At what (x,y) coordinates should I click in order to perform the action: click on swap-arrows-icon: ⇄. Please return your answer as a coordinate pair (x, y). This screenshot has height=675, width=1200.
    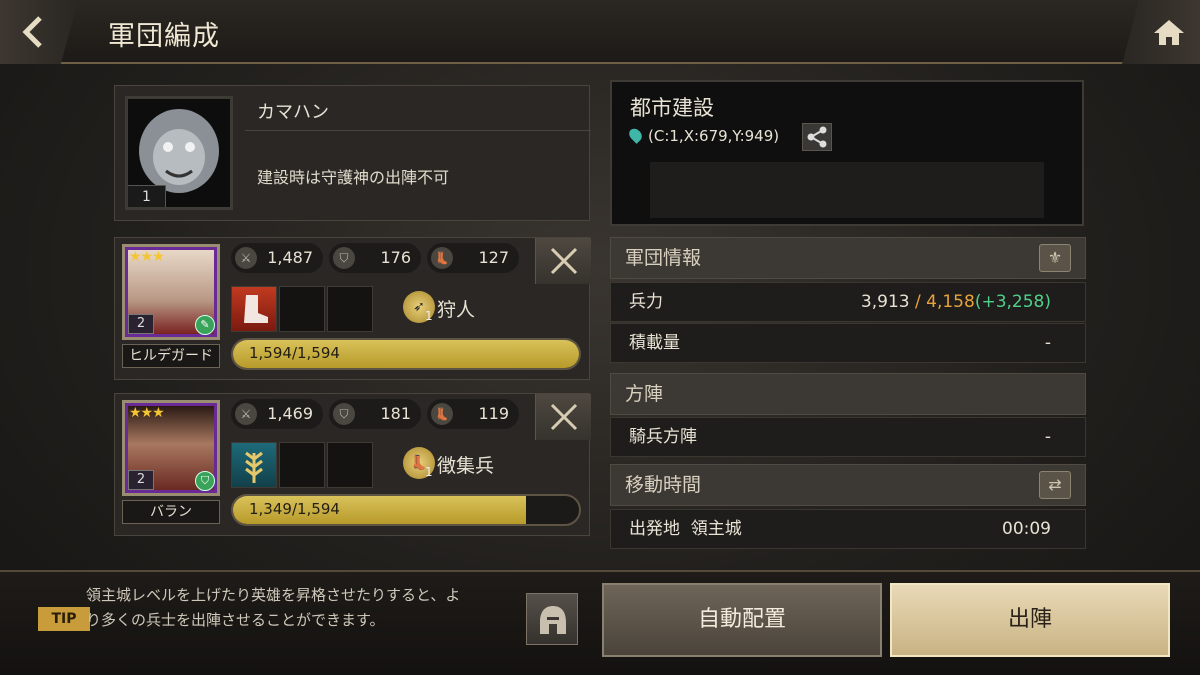
    Looking at the image, I should click on (1055, 484).